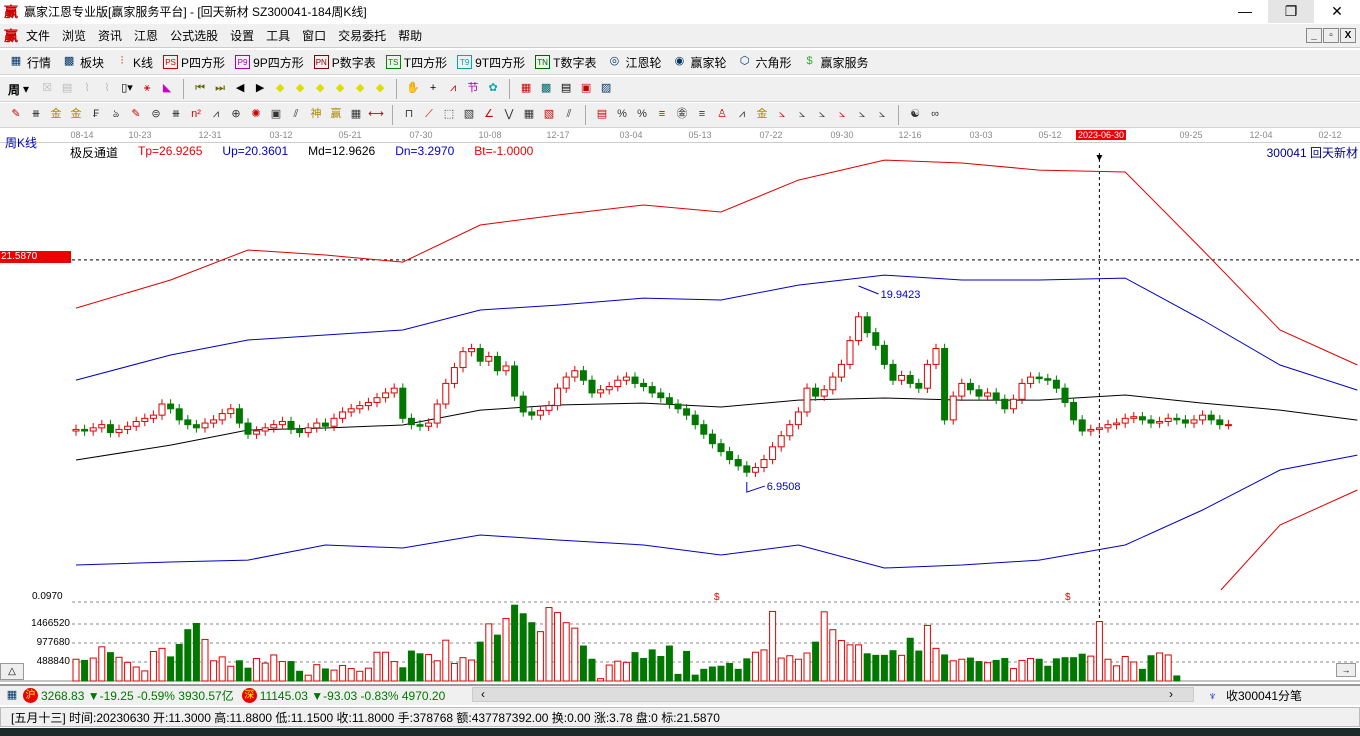 The width and height of the screenshot is (1360, 736). I want to click on tick-detail-label: 收300041分笔, so click(1264, 695).